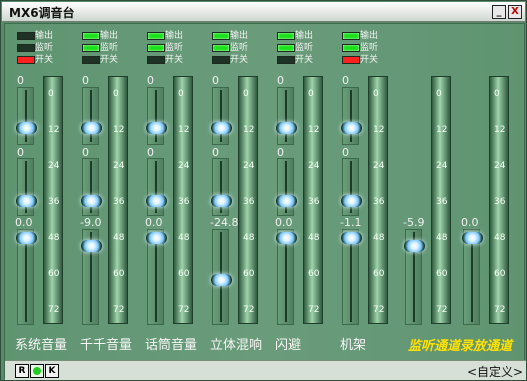  What do you see at coordinates (42, 13) in the screenshot?
I see `window-title: MX6调音台` at bounding box center [42, 13].